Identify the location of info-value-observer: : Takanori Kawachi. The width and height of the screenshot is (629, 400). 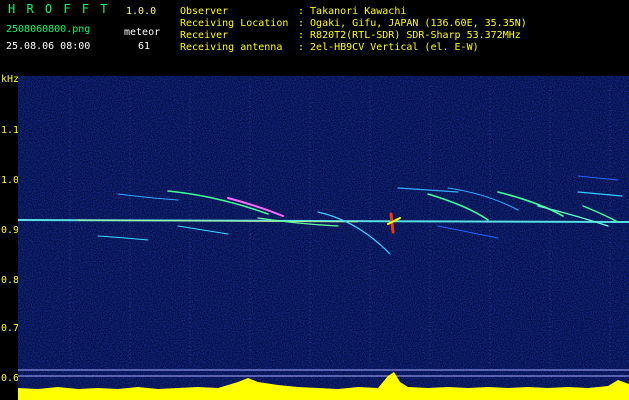
(352, 11).